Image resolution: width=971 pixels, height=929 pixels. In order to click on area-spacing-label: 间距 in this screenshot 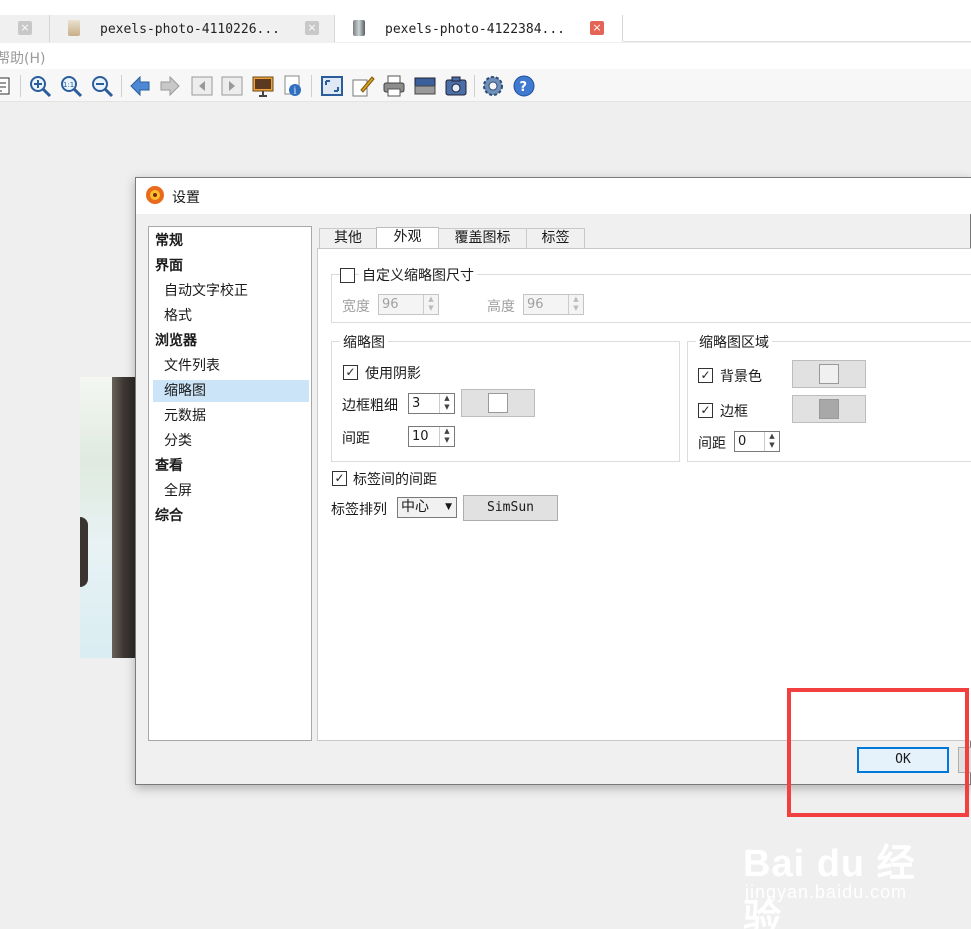, I will do `click(712, 444)`.